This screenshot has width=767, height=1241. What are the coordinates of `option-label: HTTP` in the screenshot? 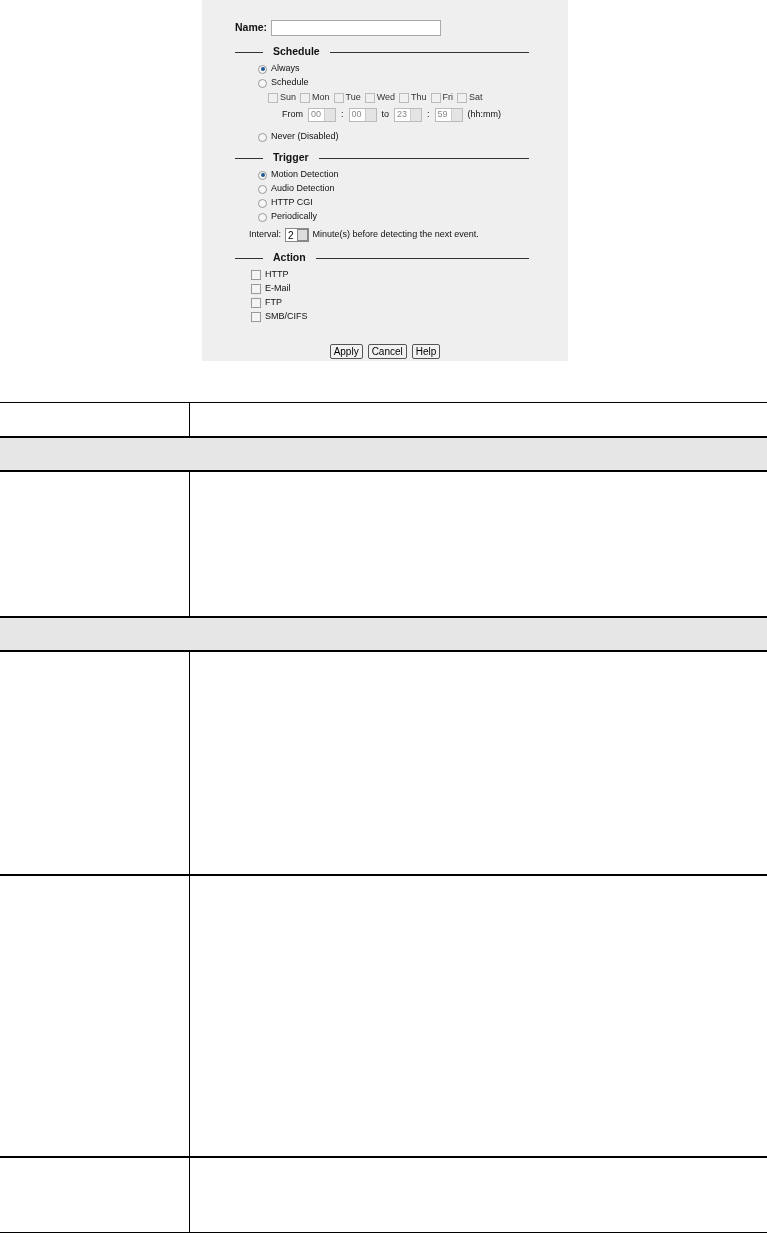 It's located at (277, 275).